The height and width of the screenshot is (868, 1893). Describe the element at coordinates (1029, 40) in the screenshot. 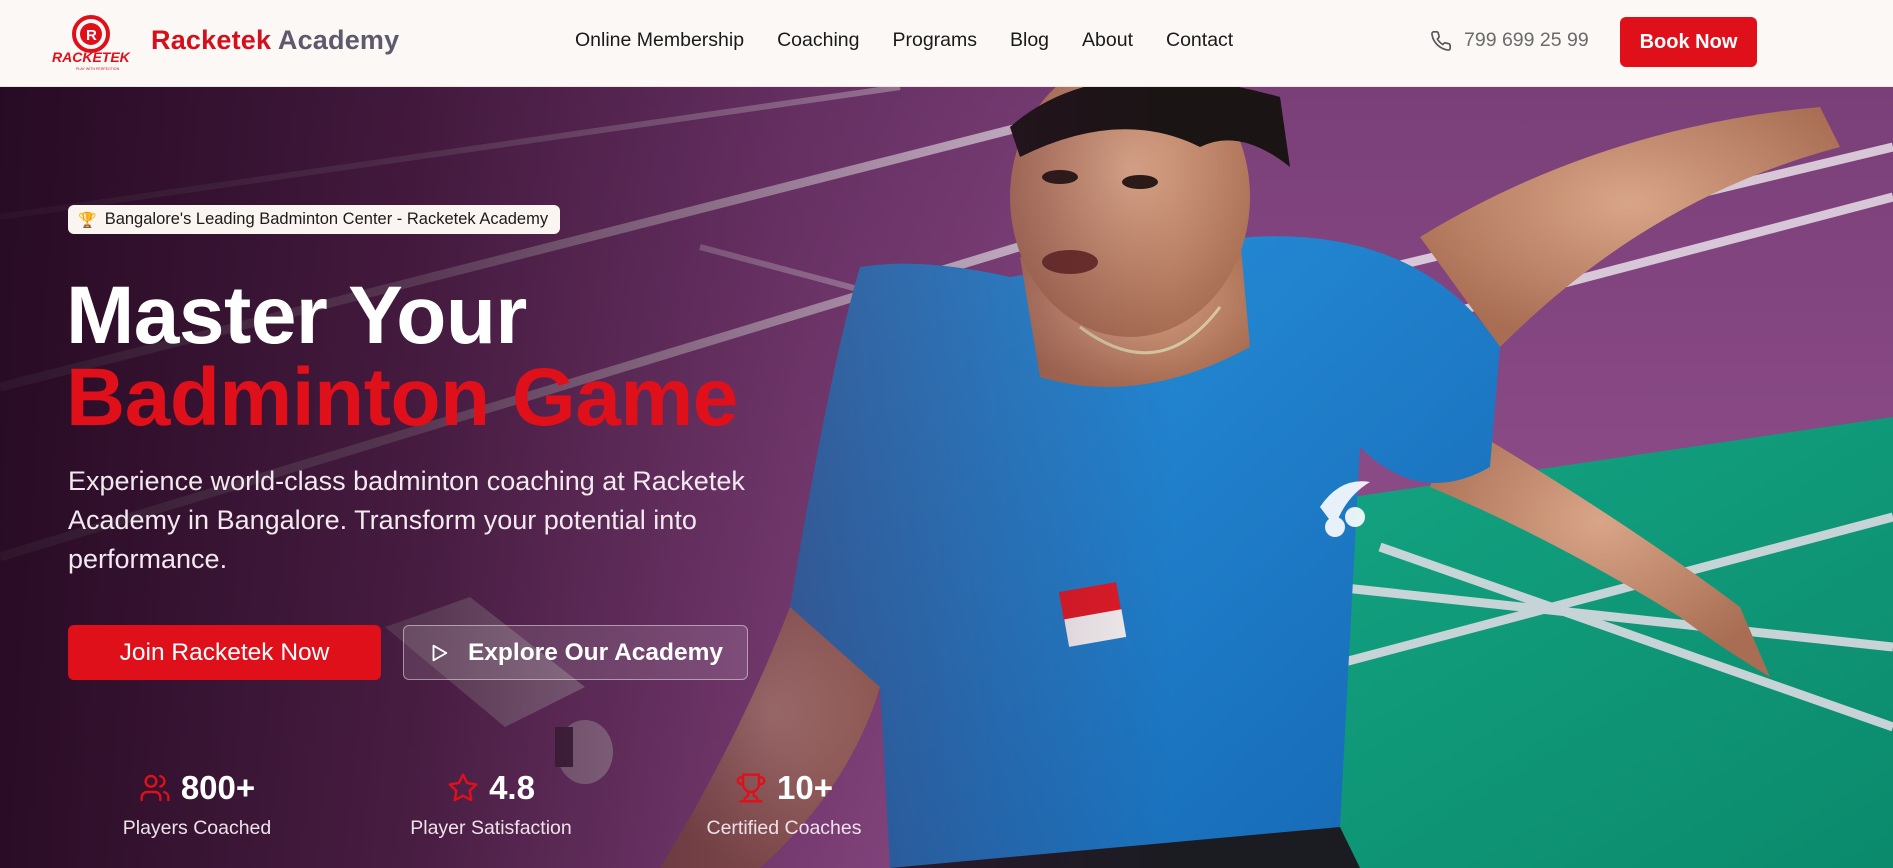

I see `nav-blog: Blog` at that location.